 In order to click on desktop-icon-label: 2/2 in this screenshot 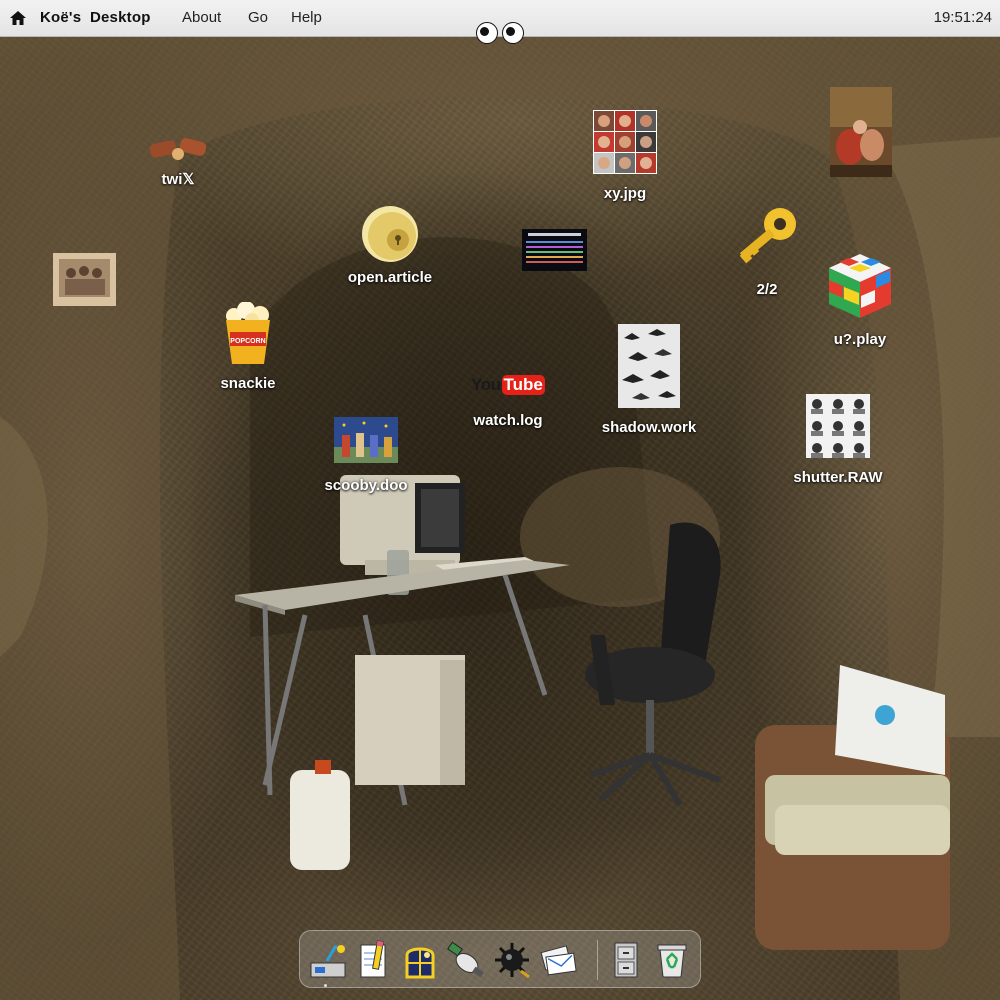, I will do `click(767, 289)`.